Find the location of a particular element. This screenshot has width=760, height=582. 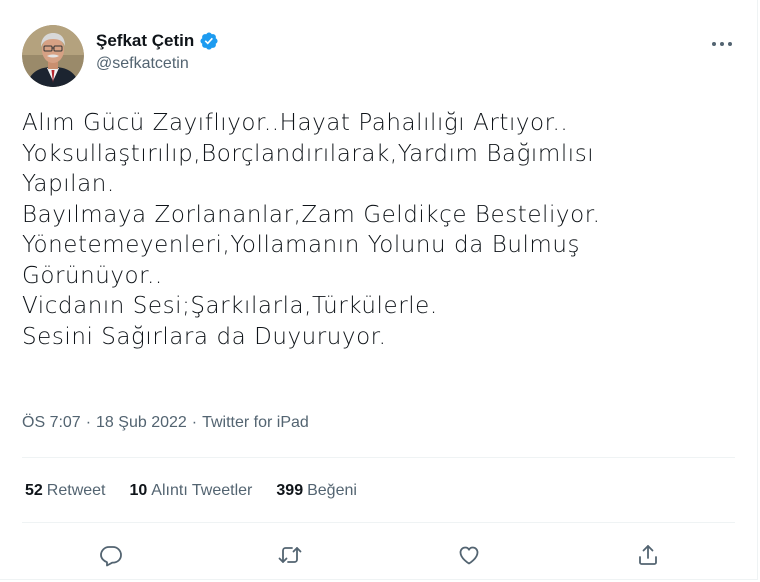

user-names: Şefkat Çetin @sefkatcetin is located at coordinates (157, 52).